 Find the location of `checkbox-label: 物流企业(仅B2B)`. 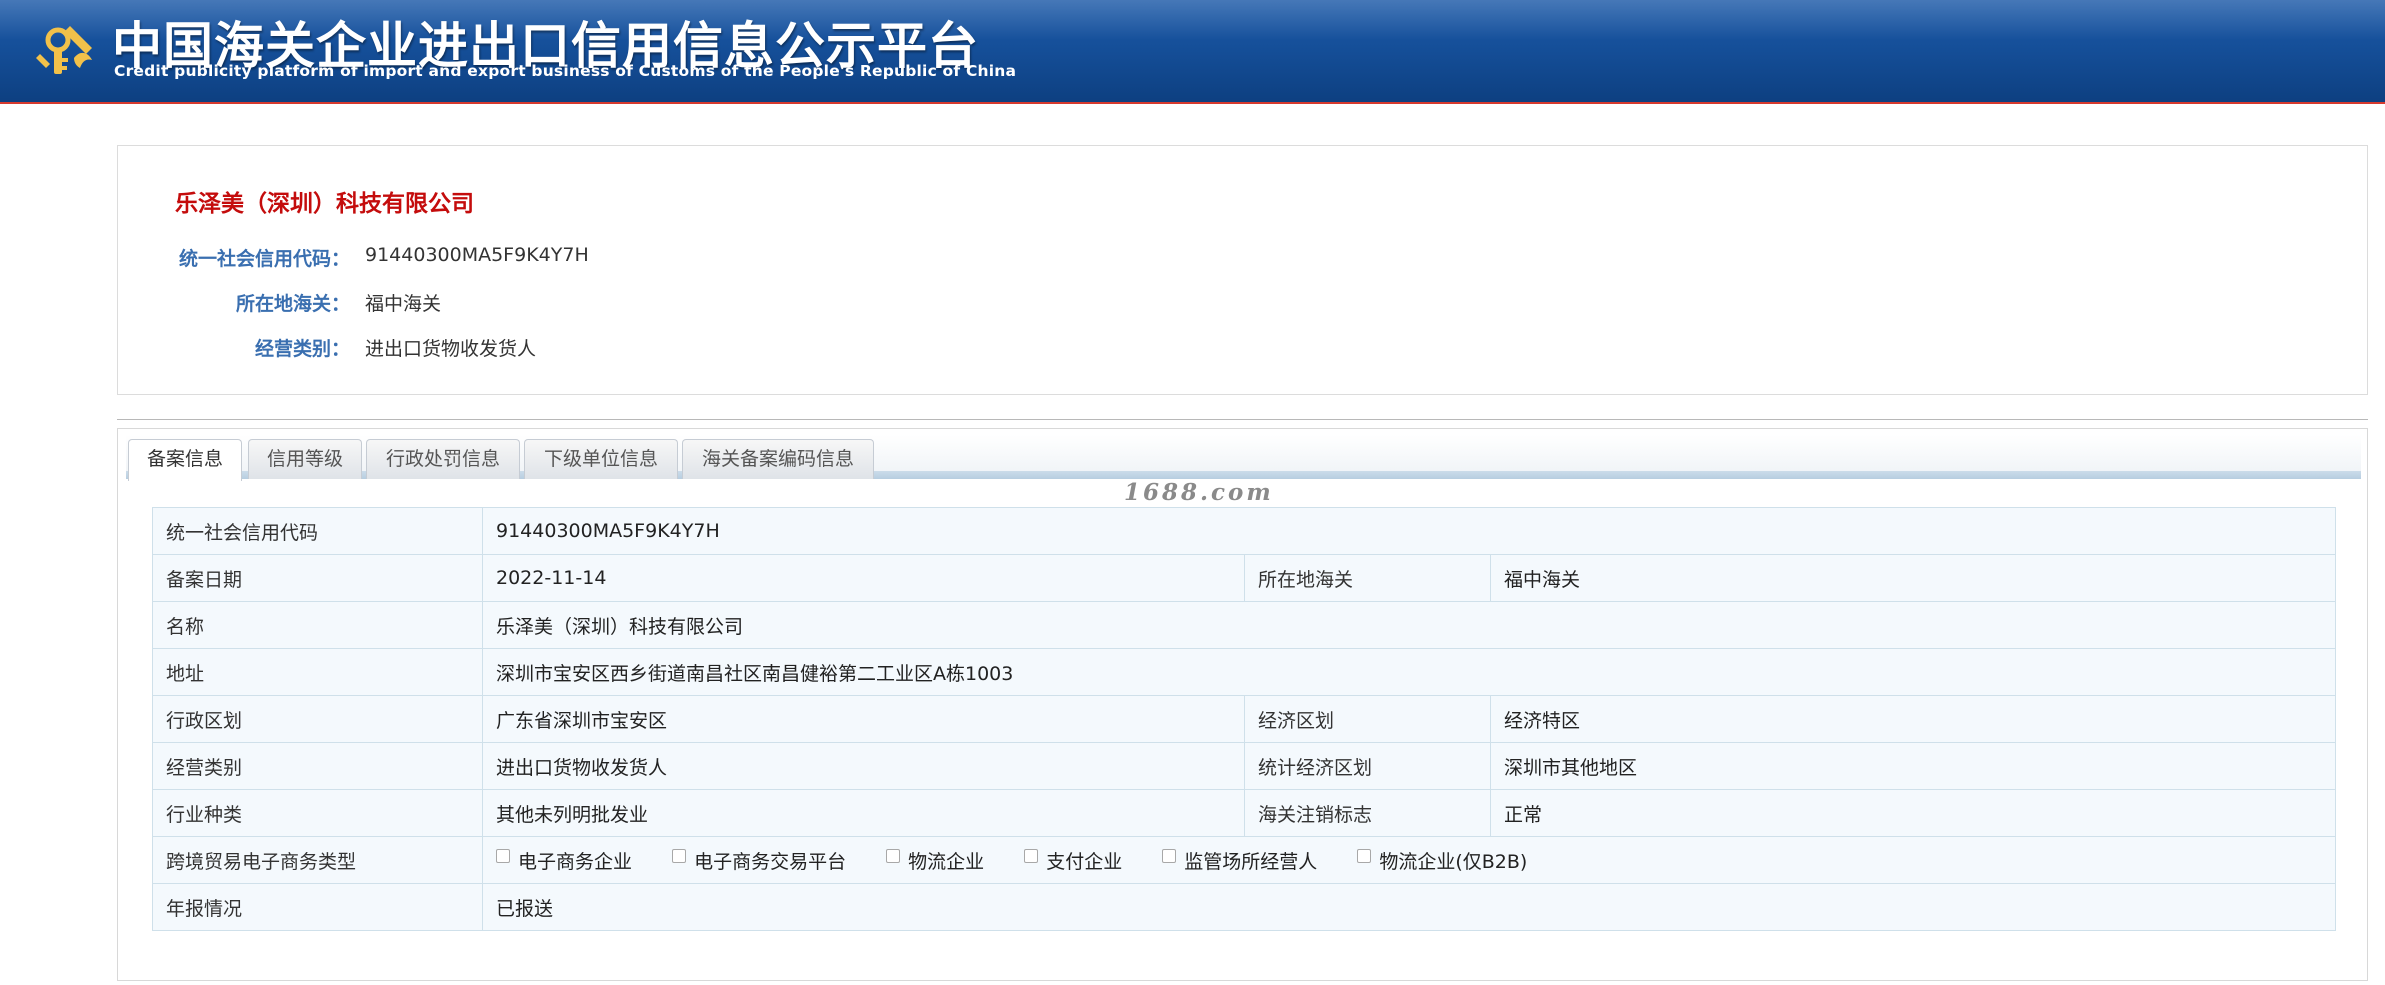

checkbox-label: 物流企业(仅B2B) is located at coordinates (1453, 861).